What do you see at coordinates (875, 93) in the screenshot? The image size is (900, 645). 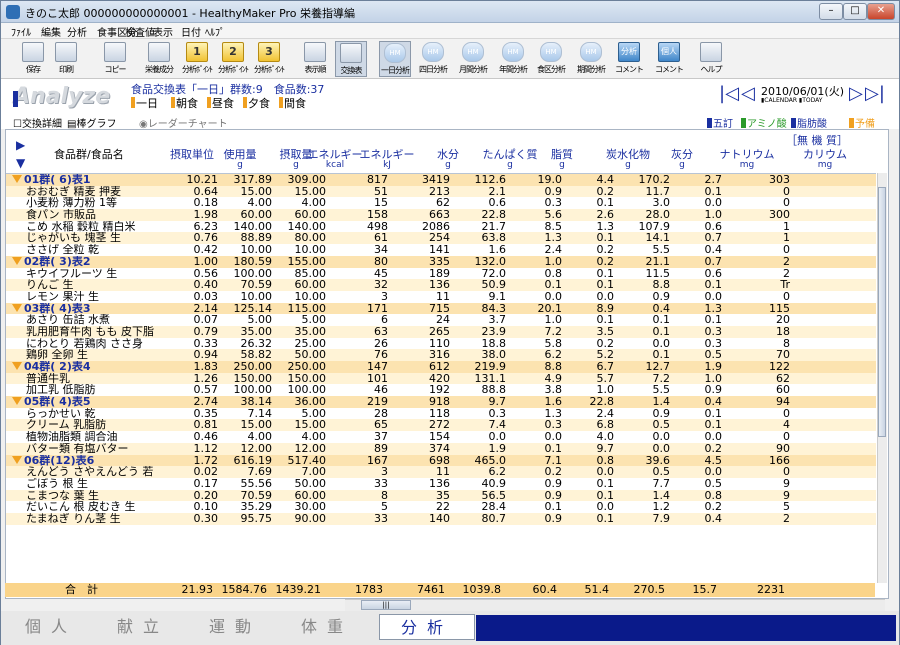 I see `last-day-button: ▷|` at bounding box center [875, 93].